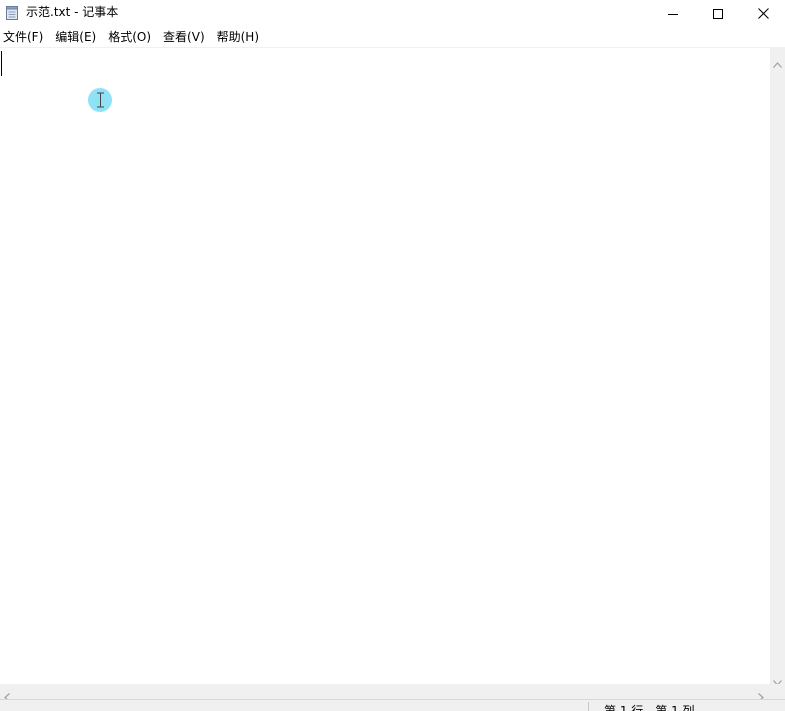 The width and height of the screenshot is (785, 711). Describe the element at coordinates (100, 100) in the screenshot. I see `ibeam-cursor-icon` at that location.